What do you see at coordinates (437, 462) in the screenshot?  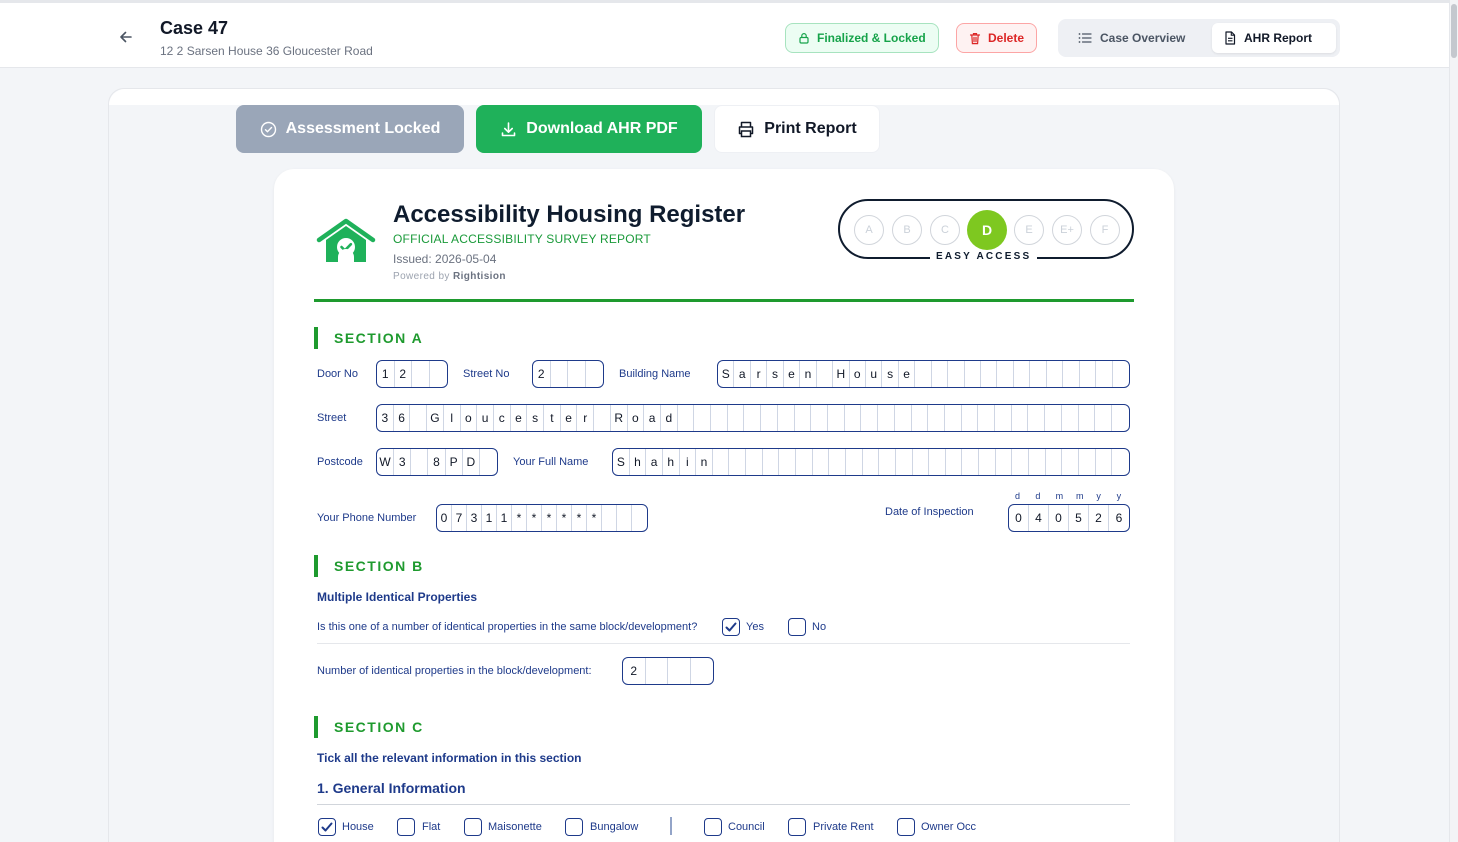 I see `postcode-field: W3 8PD` at bounding box center [437, 462].